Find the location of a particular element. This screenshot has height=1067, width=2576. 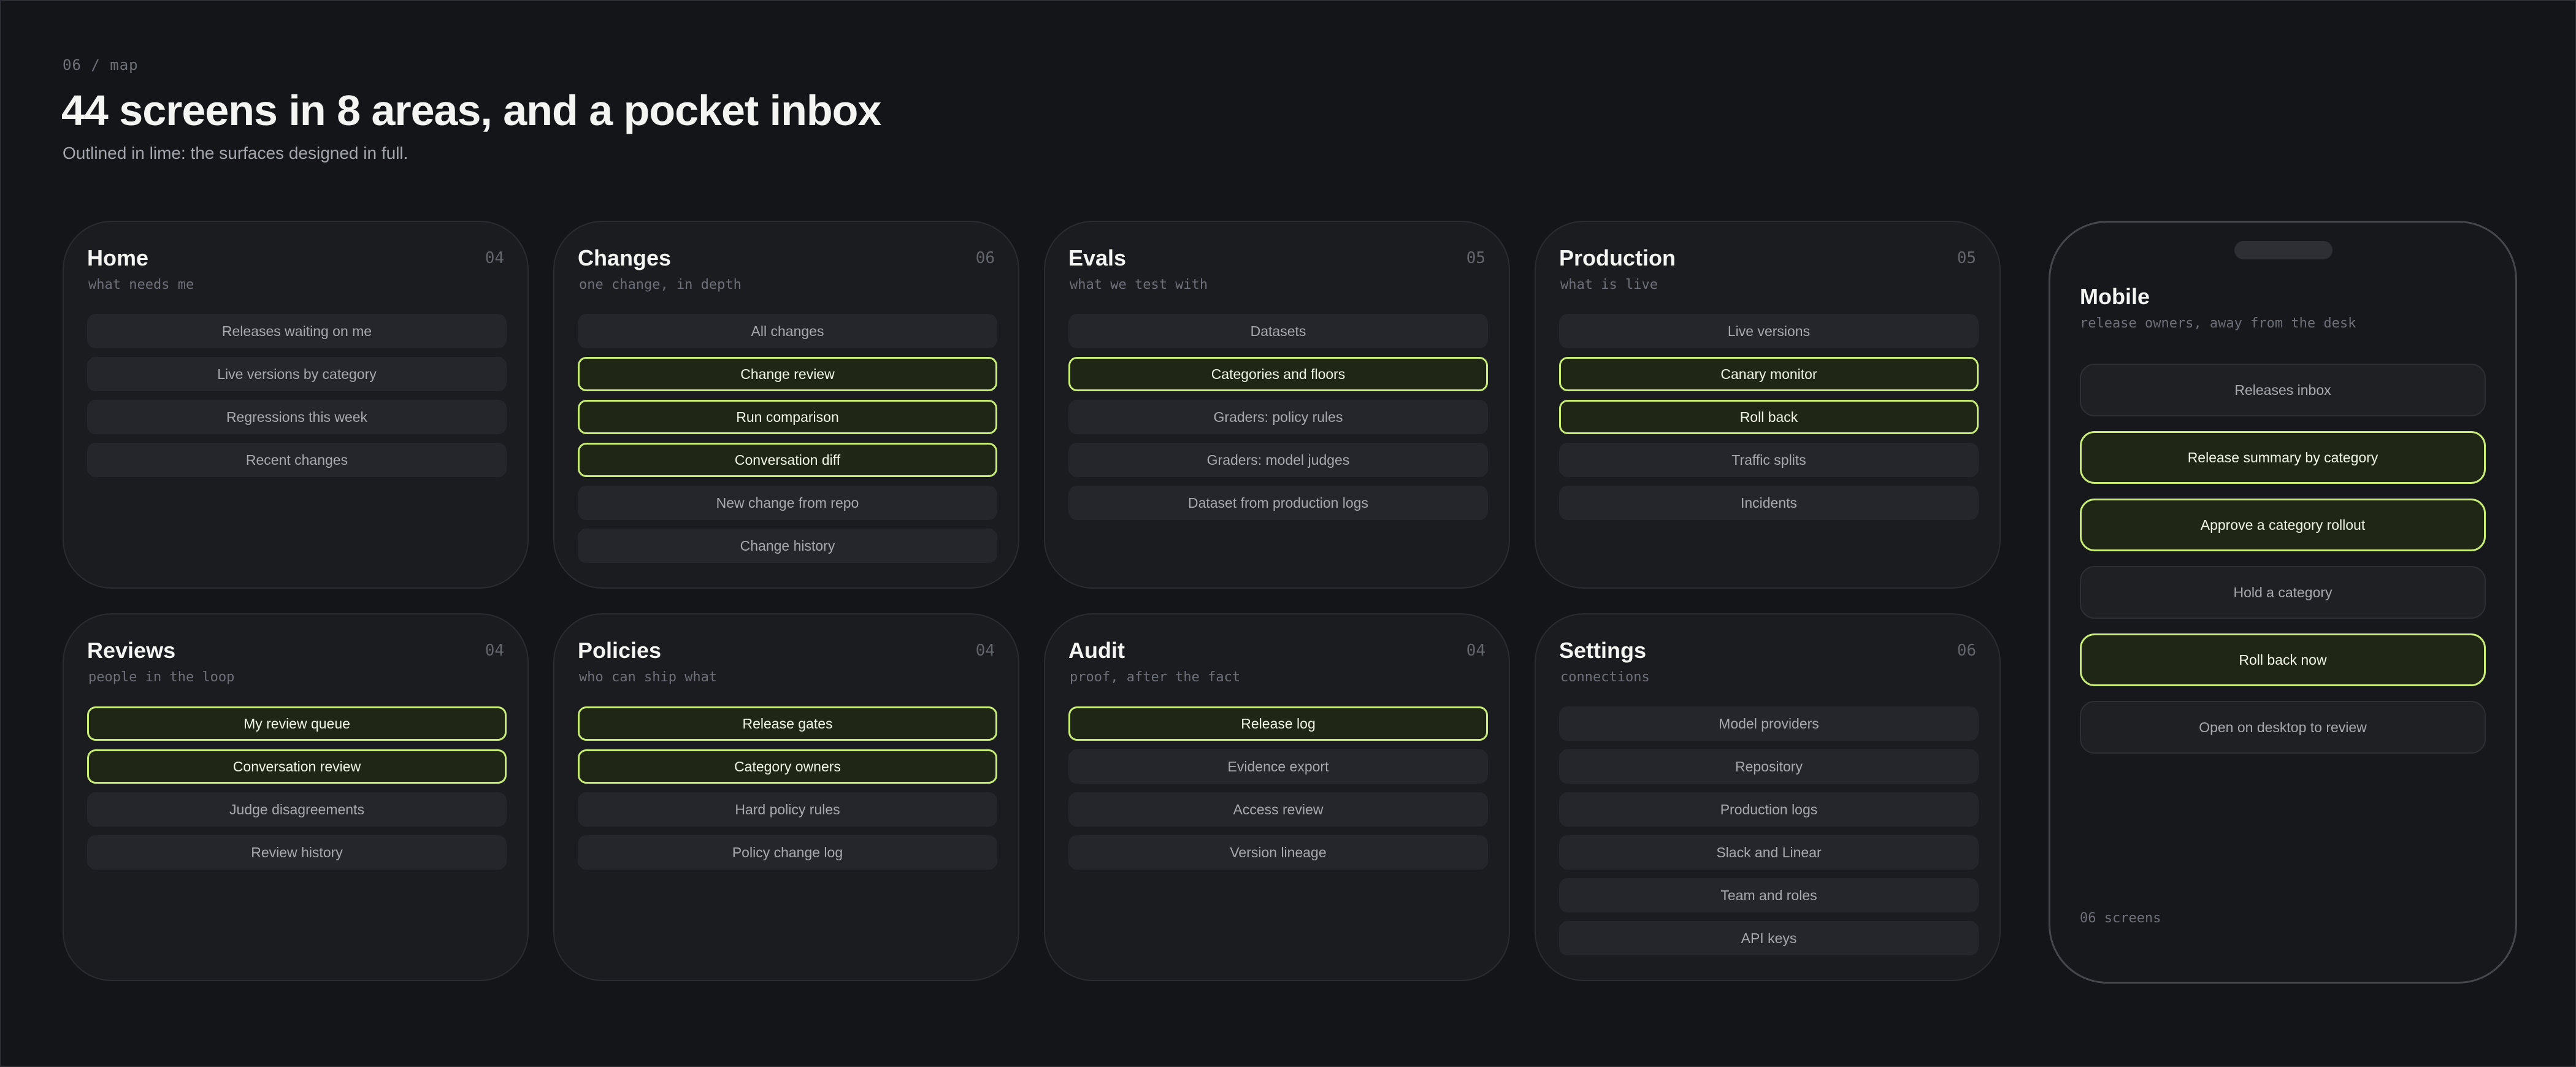

area-name: Settings is located at coordinates (1603, 650).